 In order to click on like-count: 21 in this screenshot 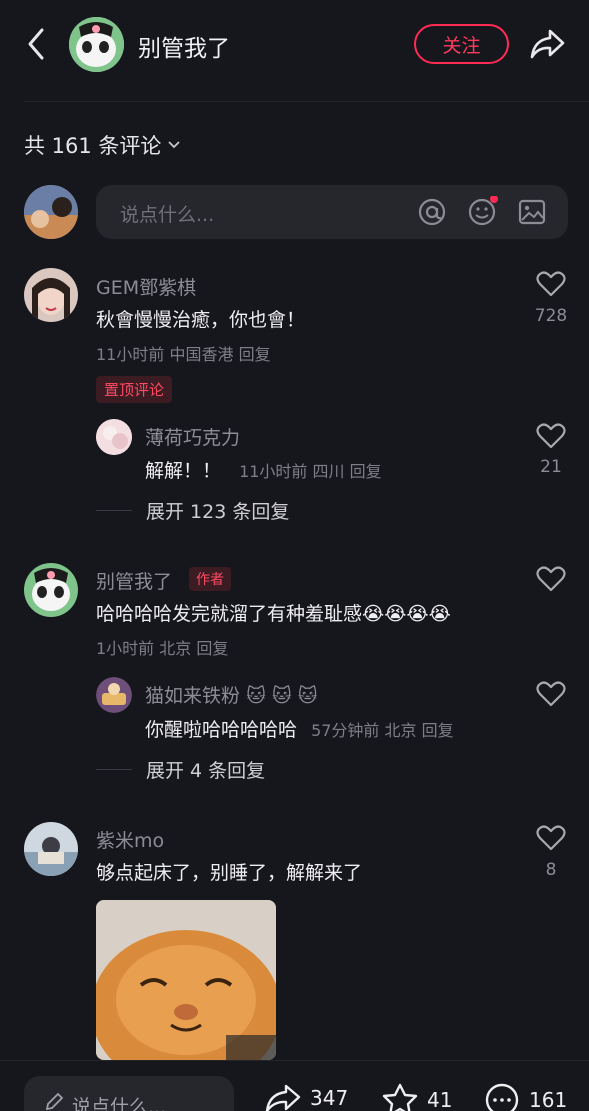, I will do `click(551, 467)`.